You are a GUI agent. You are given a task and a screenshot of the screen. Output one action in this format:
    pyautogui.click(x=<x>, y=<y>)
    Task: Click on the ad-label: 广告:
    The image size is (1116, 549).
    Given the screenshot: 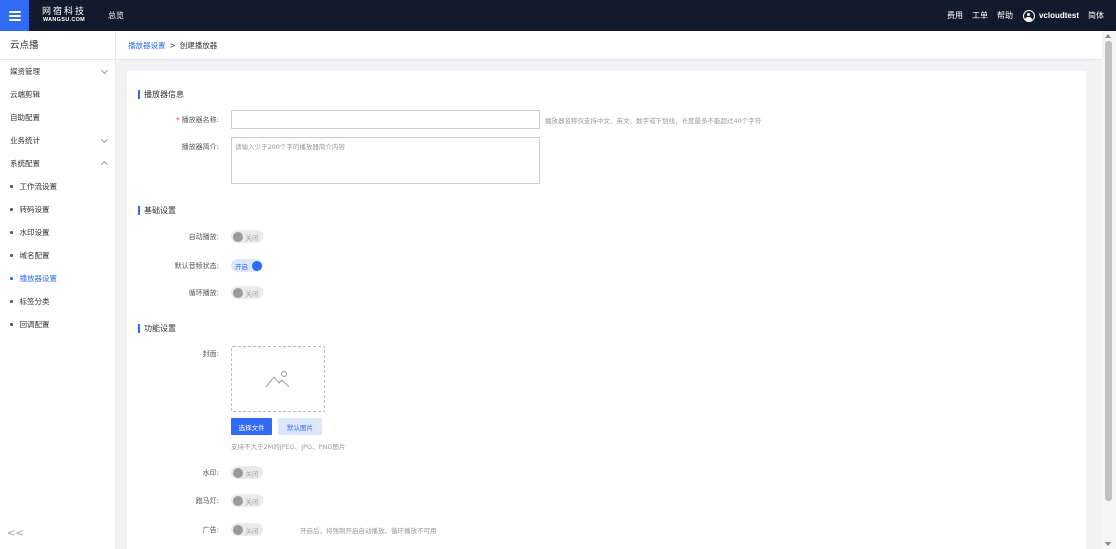 What is the action you would take?
    pyautogui.click(x=210, y=530)
    